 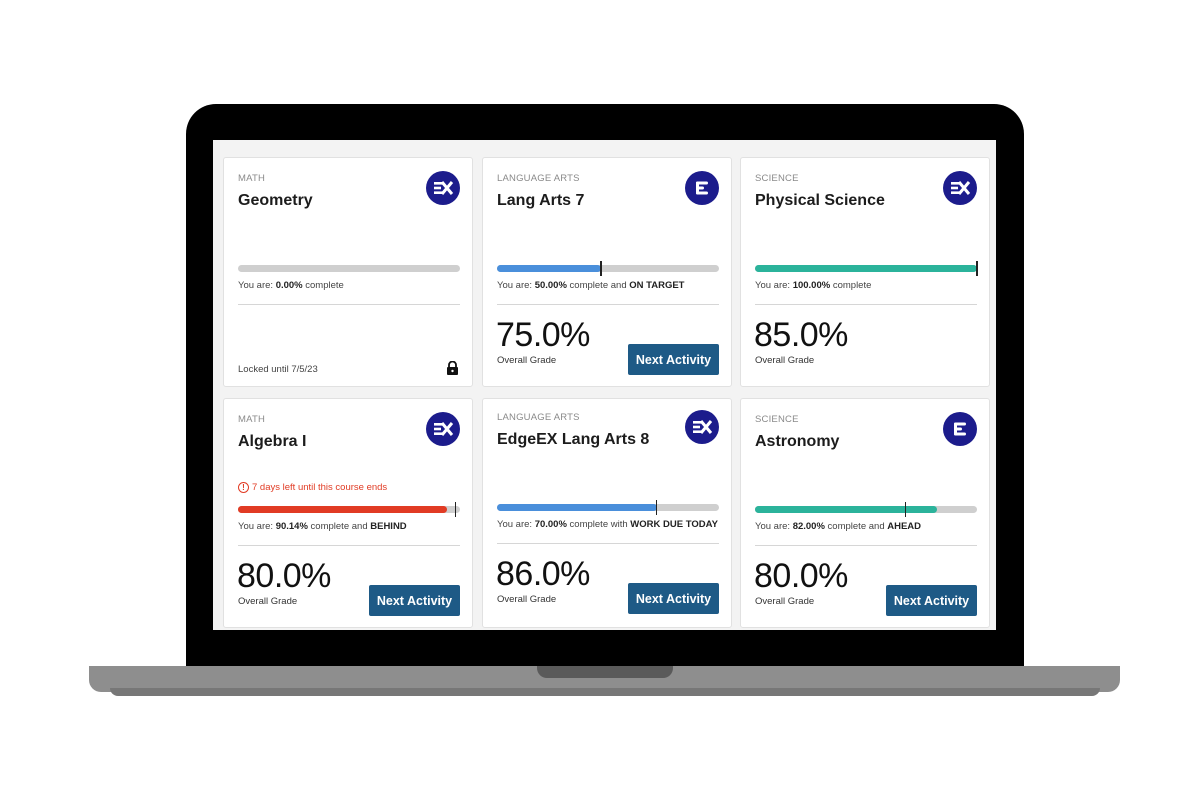 I want to click on course-title: Lang Arts 7, so click(x=541, y=200).